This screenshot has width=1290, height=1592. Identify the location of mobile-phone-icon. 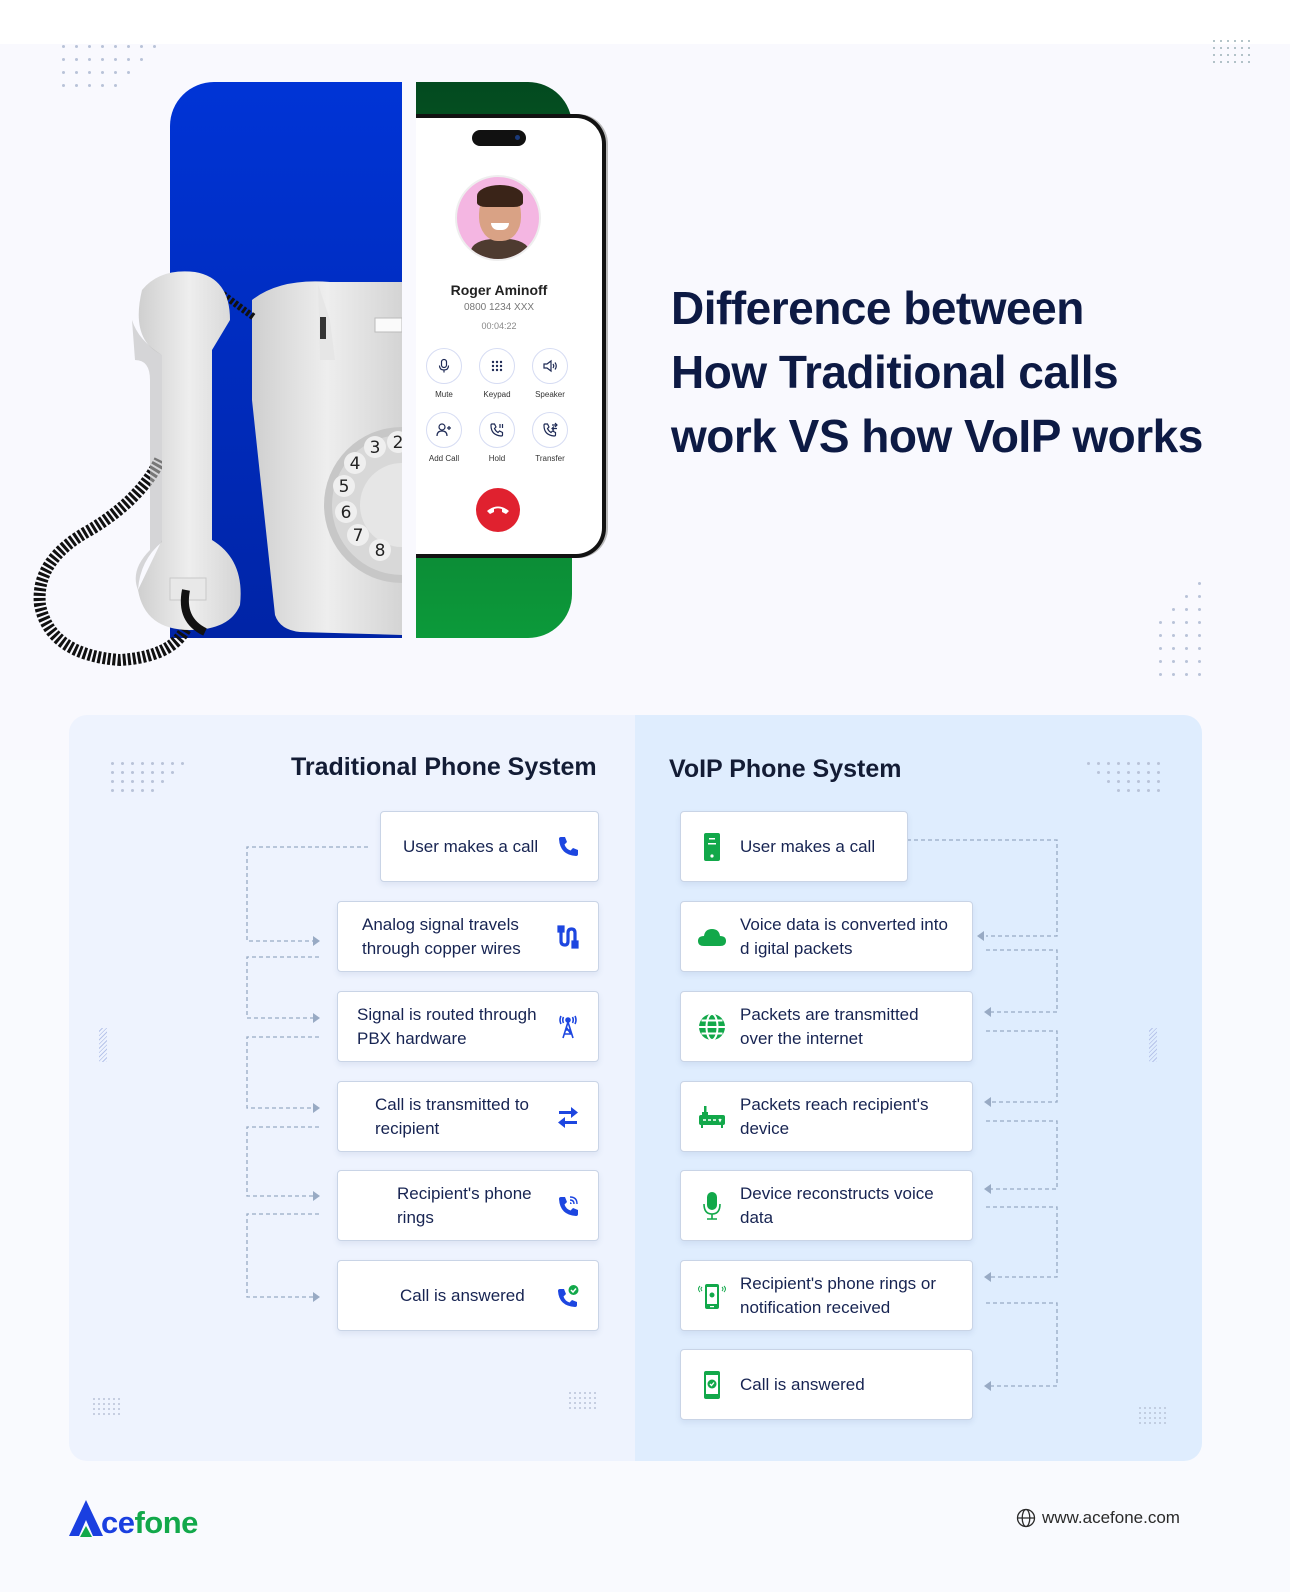
(712, 846).